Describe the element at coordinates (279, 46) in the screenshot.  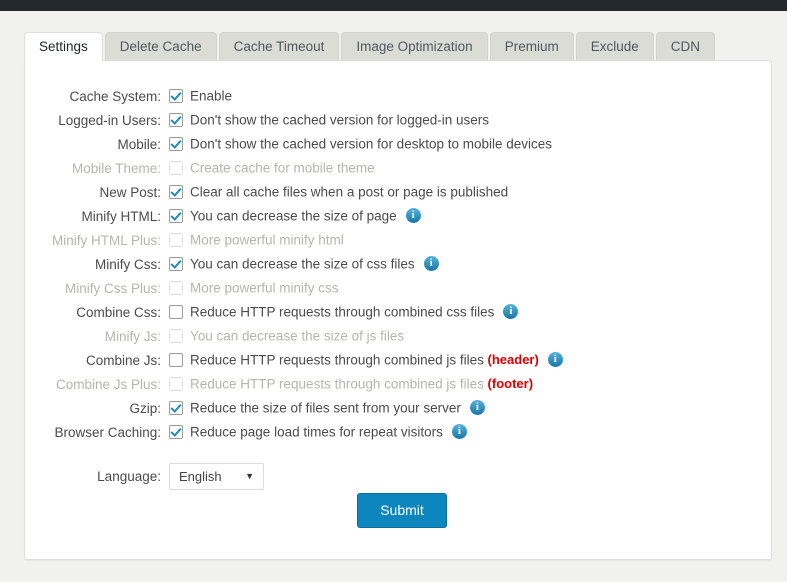
I see `tab-cache-timeout: Cache Timeout` at that location.